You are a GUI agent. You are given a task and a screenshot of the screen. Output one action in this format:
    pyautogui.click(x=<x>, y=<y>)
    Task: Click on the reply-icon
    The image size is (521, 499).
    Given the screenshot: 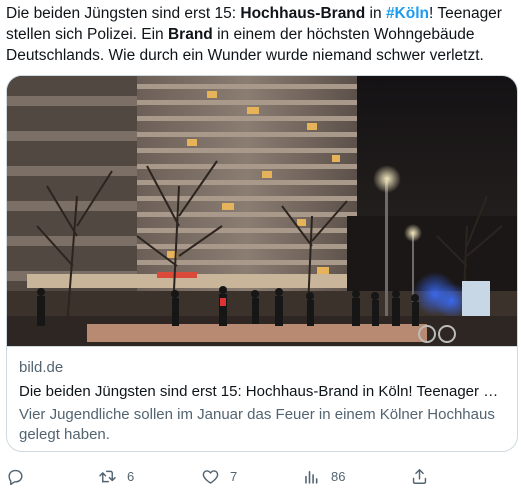 What is the action you would take?
    pyautogui.click(x=15, y=477)
    